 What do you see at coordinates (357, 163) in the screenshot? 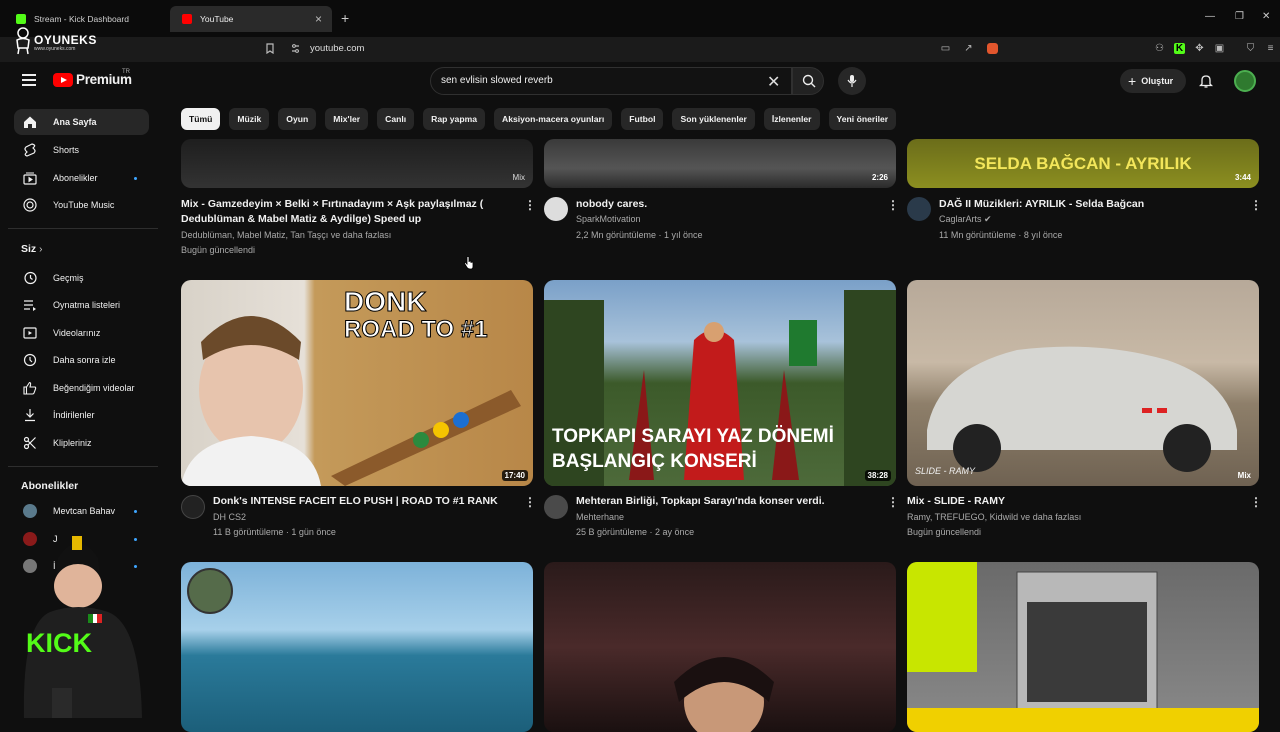
I see `video-thumbnail: Mix` at bounding box center [357, 163].